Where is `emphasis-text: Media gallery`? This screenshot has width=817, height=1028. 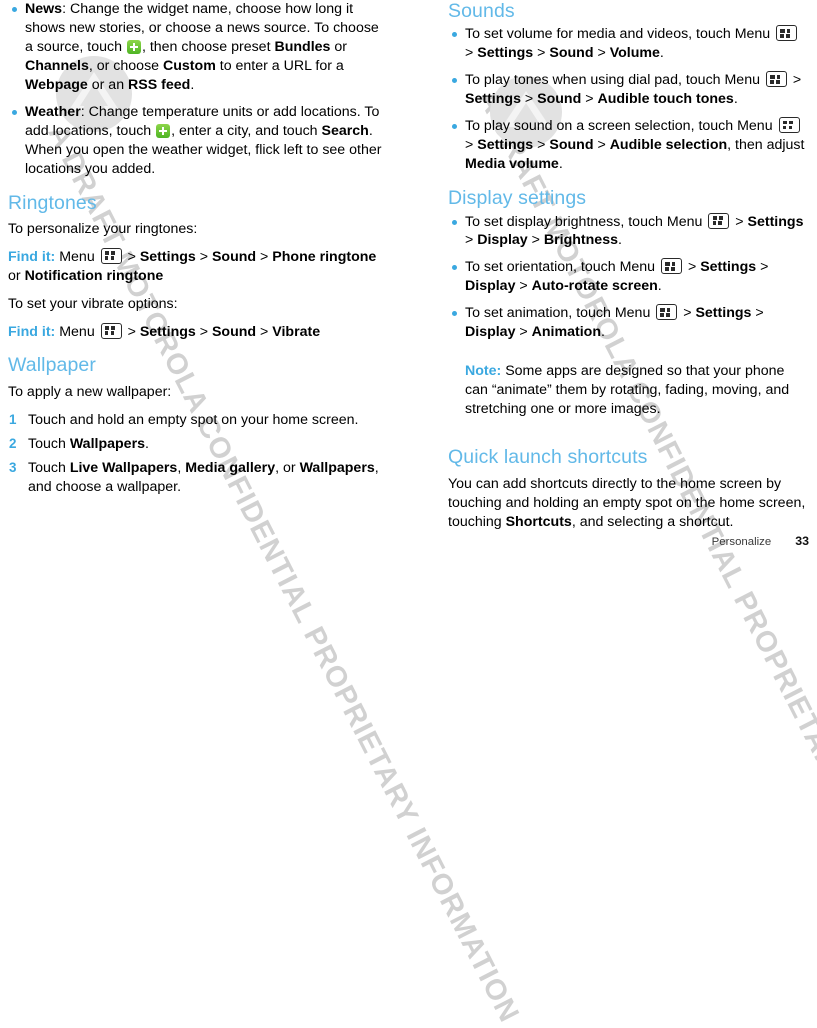 emphasis-text: Media gallery is located at coordinates (230, 467).